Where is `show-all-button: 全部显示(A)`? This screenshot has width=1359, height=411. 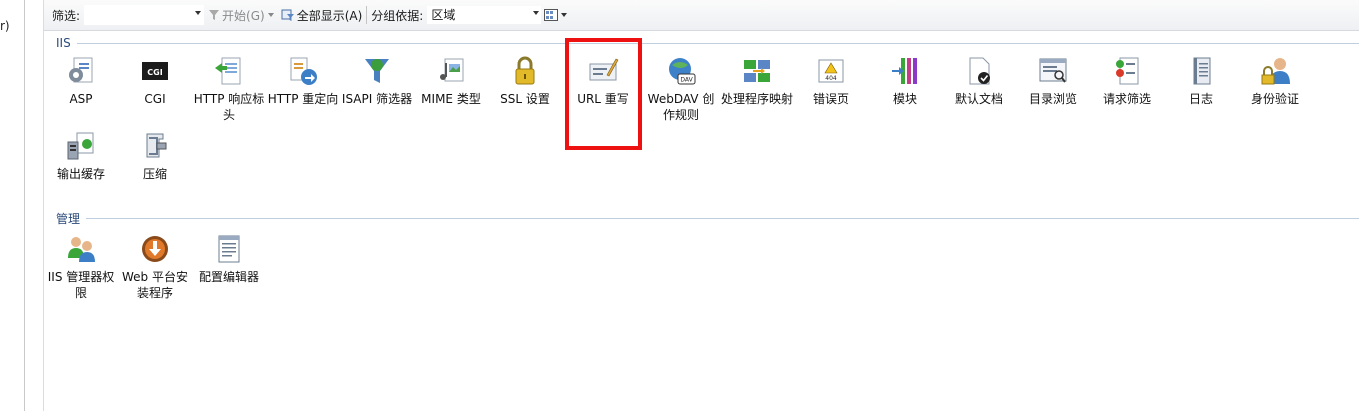 show-all-button: 全部显示(A) is located at coordinates (322, 15).